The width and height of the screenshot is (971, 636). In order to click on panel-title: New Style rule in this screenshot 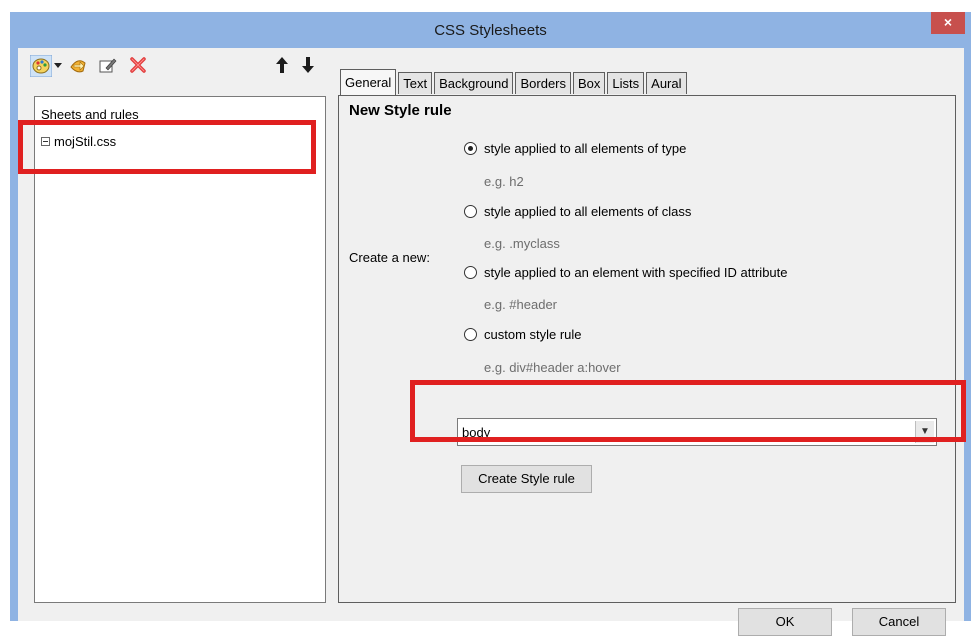, I will do `click(400, 110)`.